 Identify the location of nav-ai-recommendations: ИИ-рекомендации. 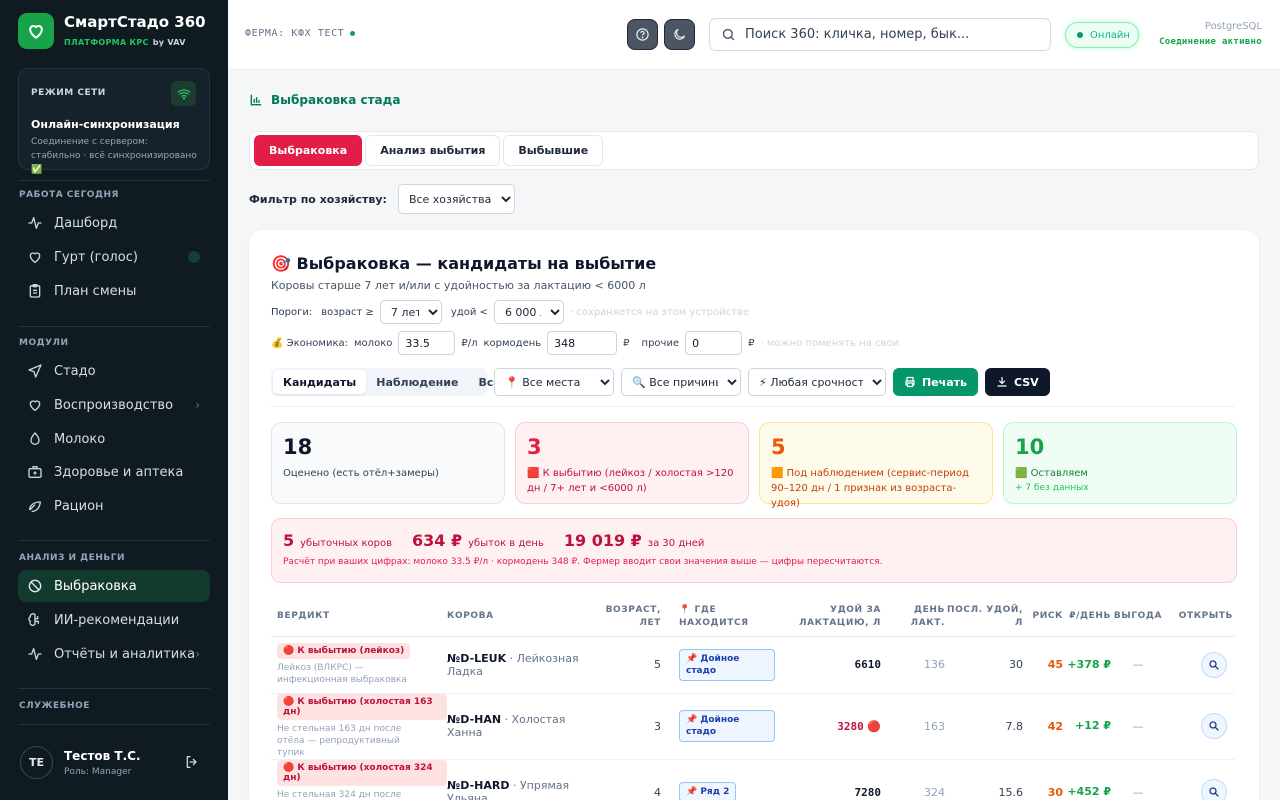
(114, 620).